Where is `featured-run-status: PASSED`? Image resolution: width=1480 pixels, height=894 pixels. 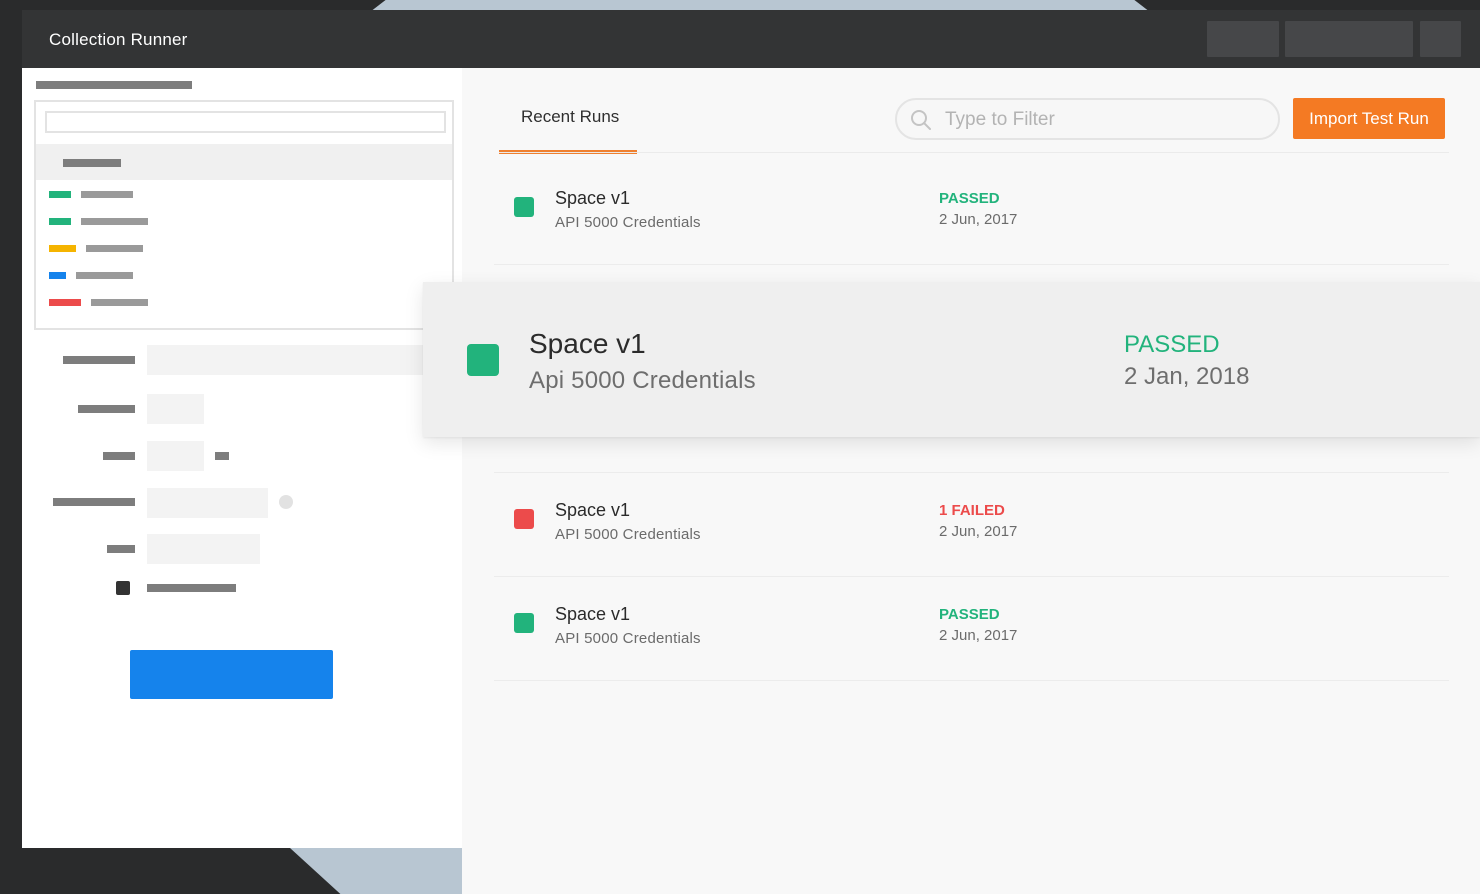
featured-run-status: PASSED is located at coordinates (1172, 344).